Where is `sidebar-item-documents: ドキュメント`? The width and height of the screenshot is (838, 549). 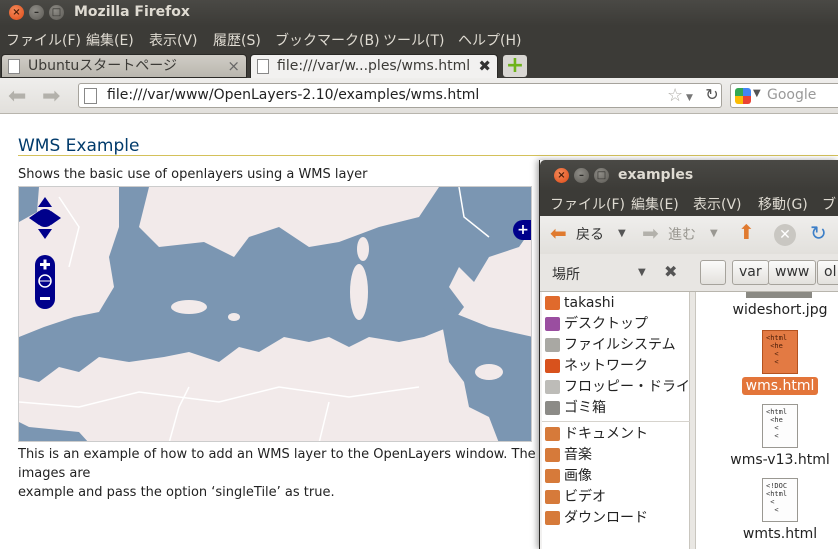 sidebar-item-documents: ドキュメント is located at coordinates (616, 434).